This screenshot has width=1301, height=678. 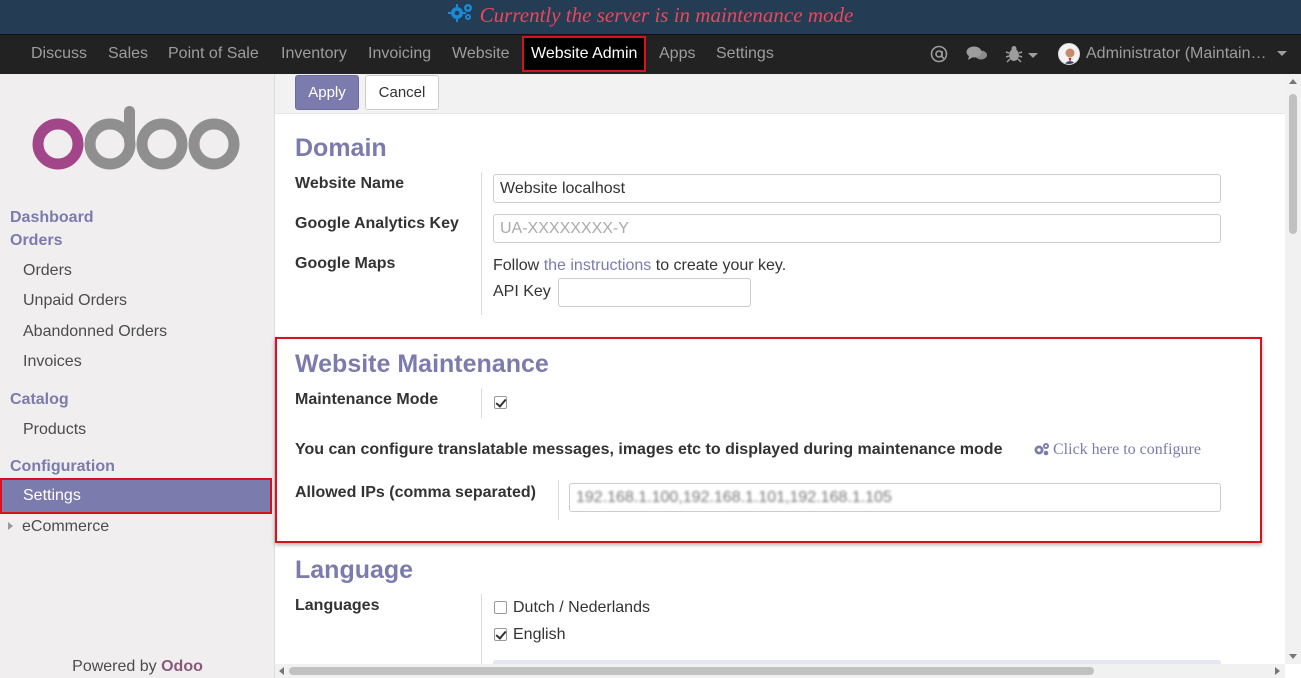 What do you see at coordinates (584, 54) in the screenshot?
I see `nav-website-admin: Website Admin` at bounding box center [584, 54].